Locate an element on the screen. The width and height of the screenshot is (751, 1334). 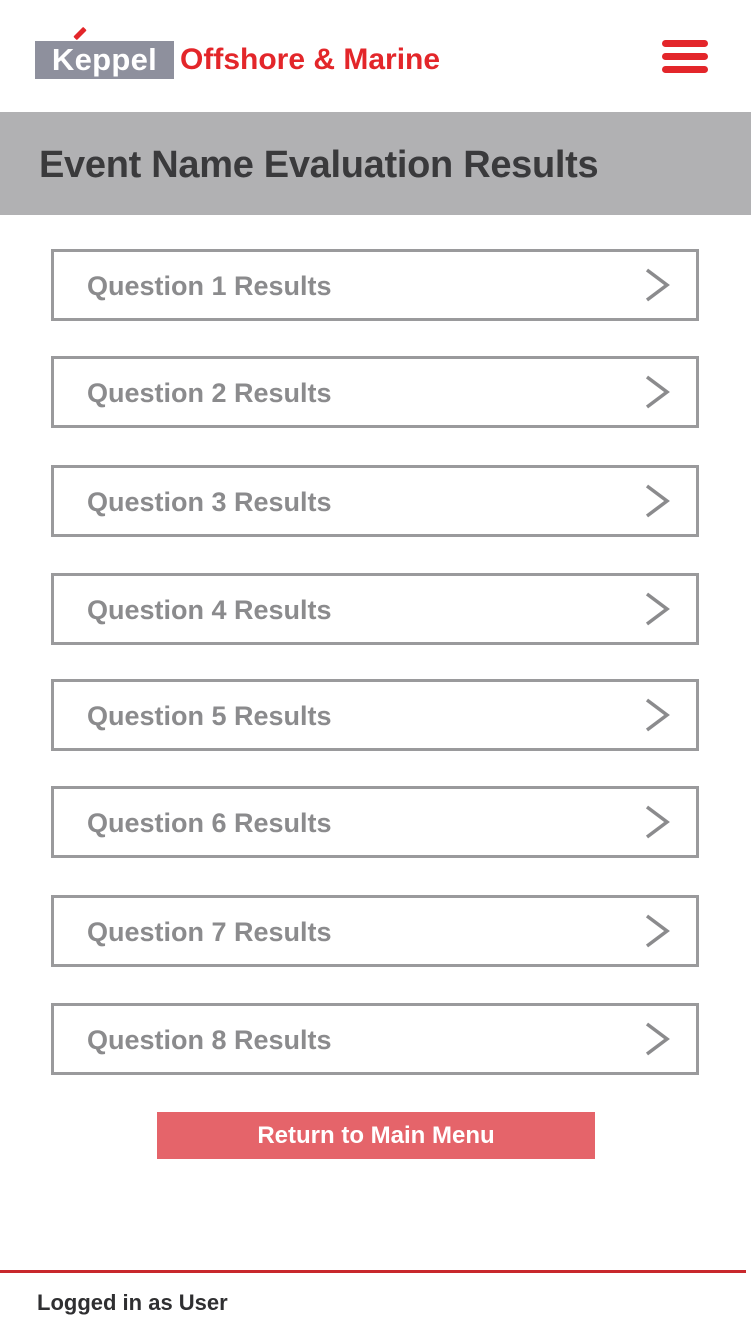
question-2-results-item: Question 2 Results is located at coordinates (375, 392).